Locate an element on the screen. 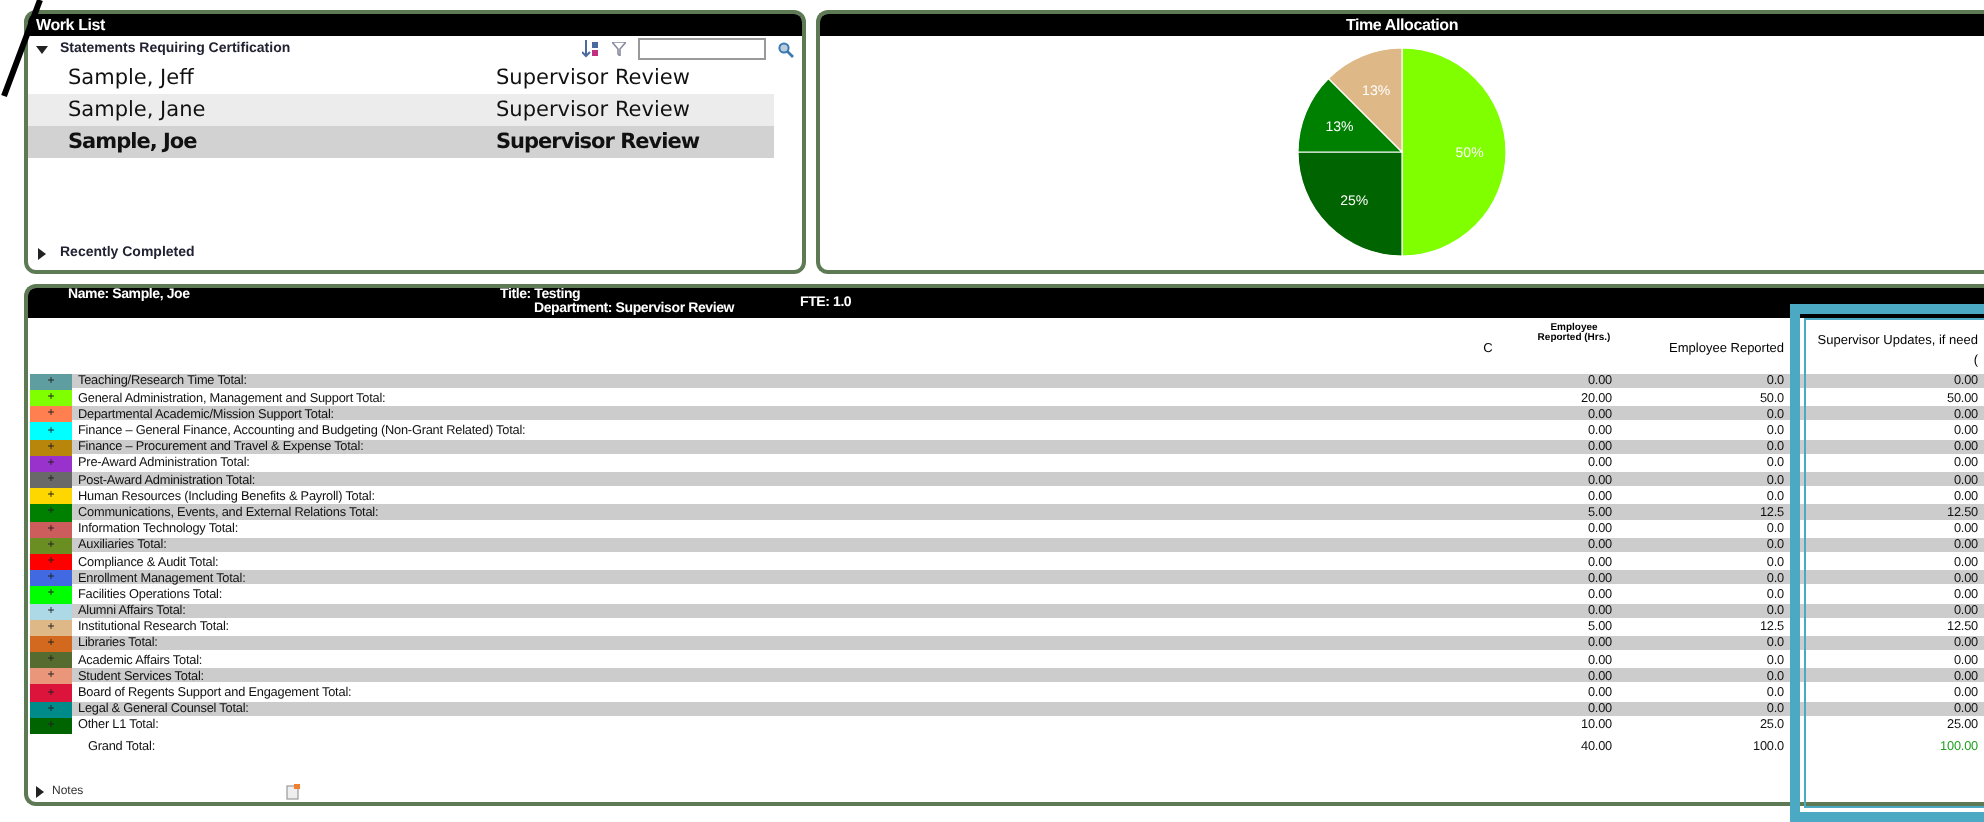 This screenshot has width=1984, height=822. collapse-arrow-icon is located at coordinates (42, 49).